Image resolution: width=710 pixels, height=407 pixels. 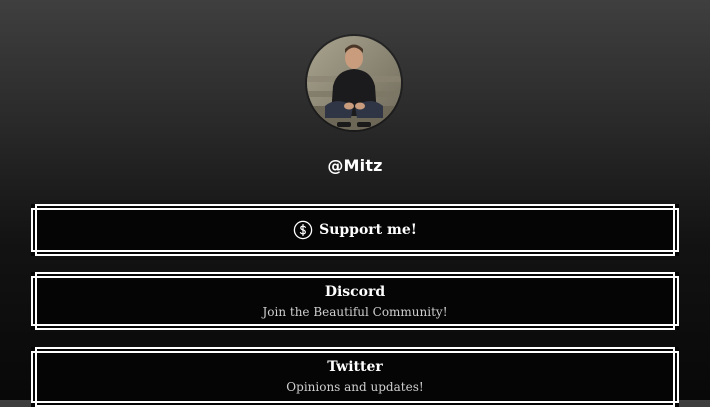 What do you see at coordinates (355, 377) in the screenshot?
I see `twitter-link-button: Twitter Opinions and updates!` at bounding box center [355, 377].